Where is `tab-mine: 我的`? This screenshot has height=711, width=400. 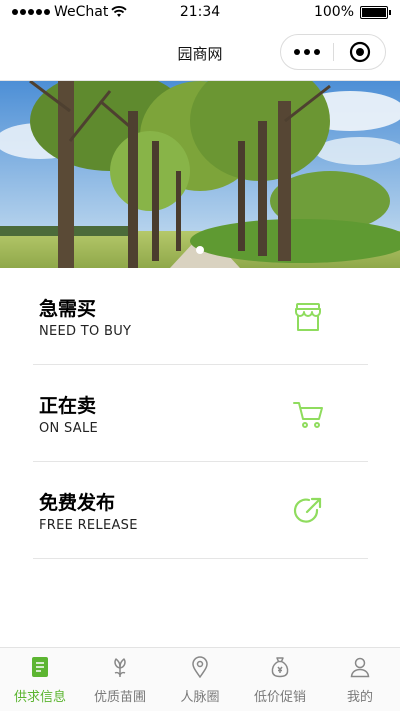 tab-mine: 我的 is located at coordinates (360, 679).